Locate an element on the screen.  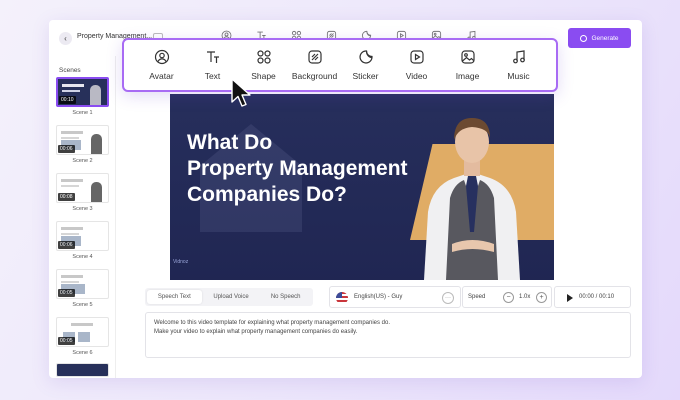
scene-item: 00:10 Scene 1 is located at coordinates (82, 96).